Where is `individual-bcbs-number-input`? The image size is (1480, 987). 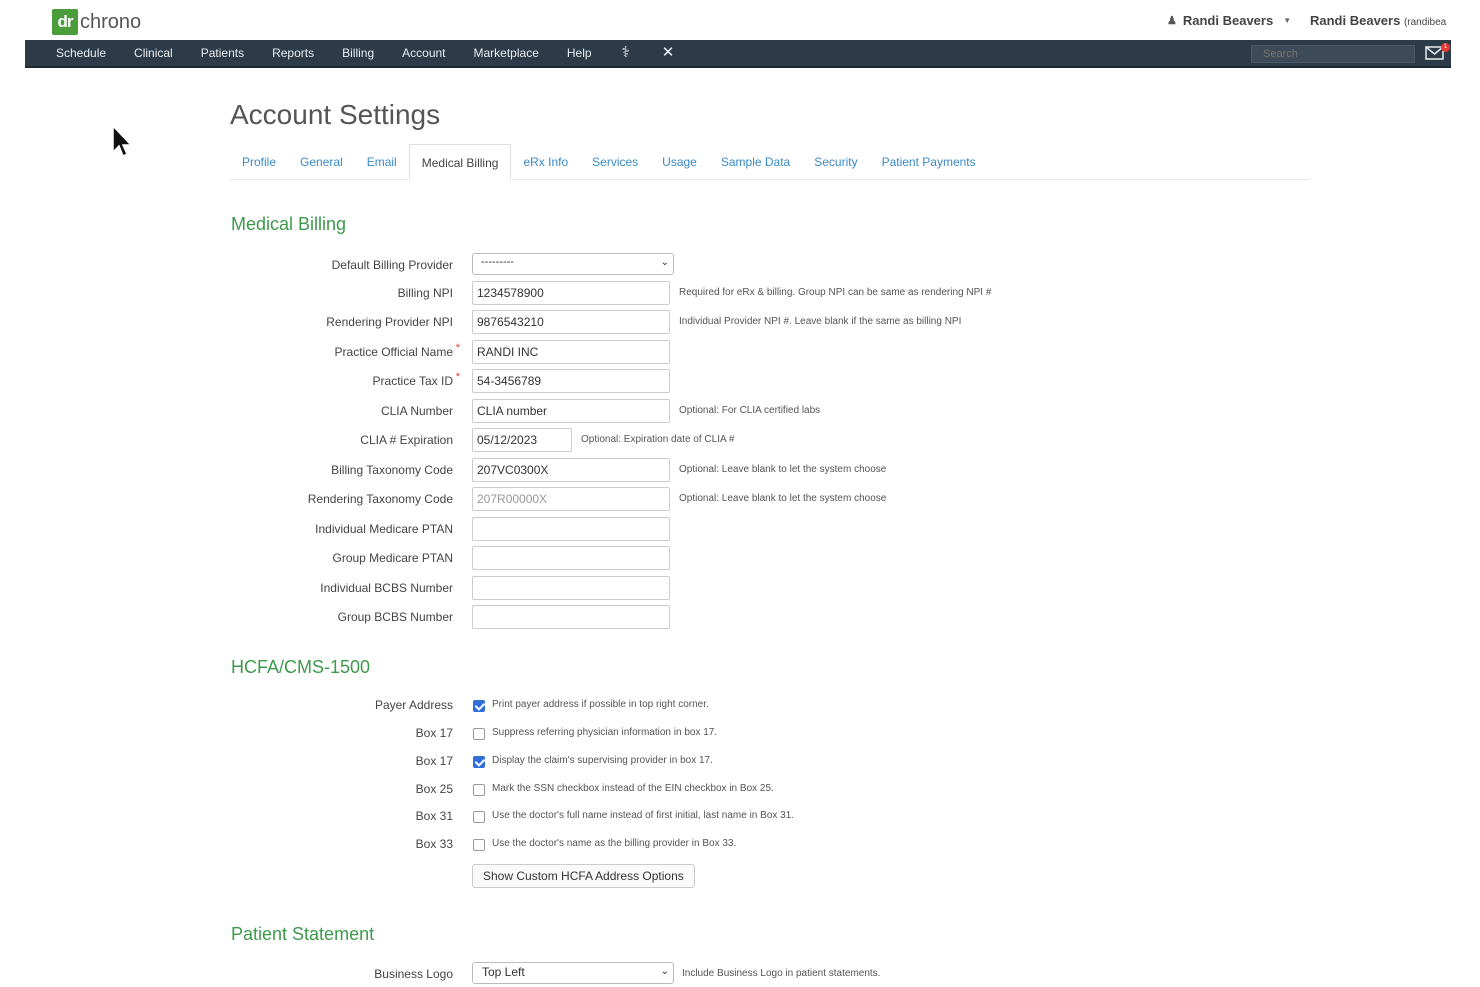
individual-bcbs-number-input is located at coordinates (571, 588).